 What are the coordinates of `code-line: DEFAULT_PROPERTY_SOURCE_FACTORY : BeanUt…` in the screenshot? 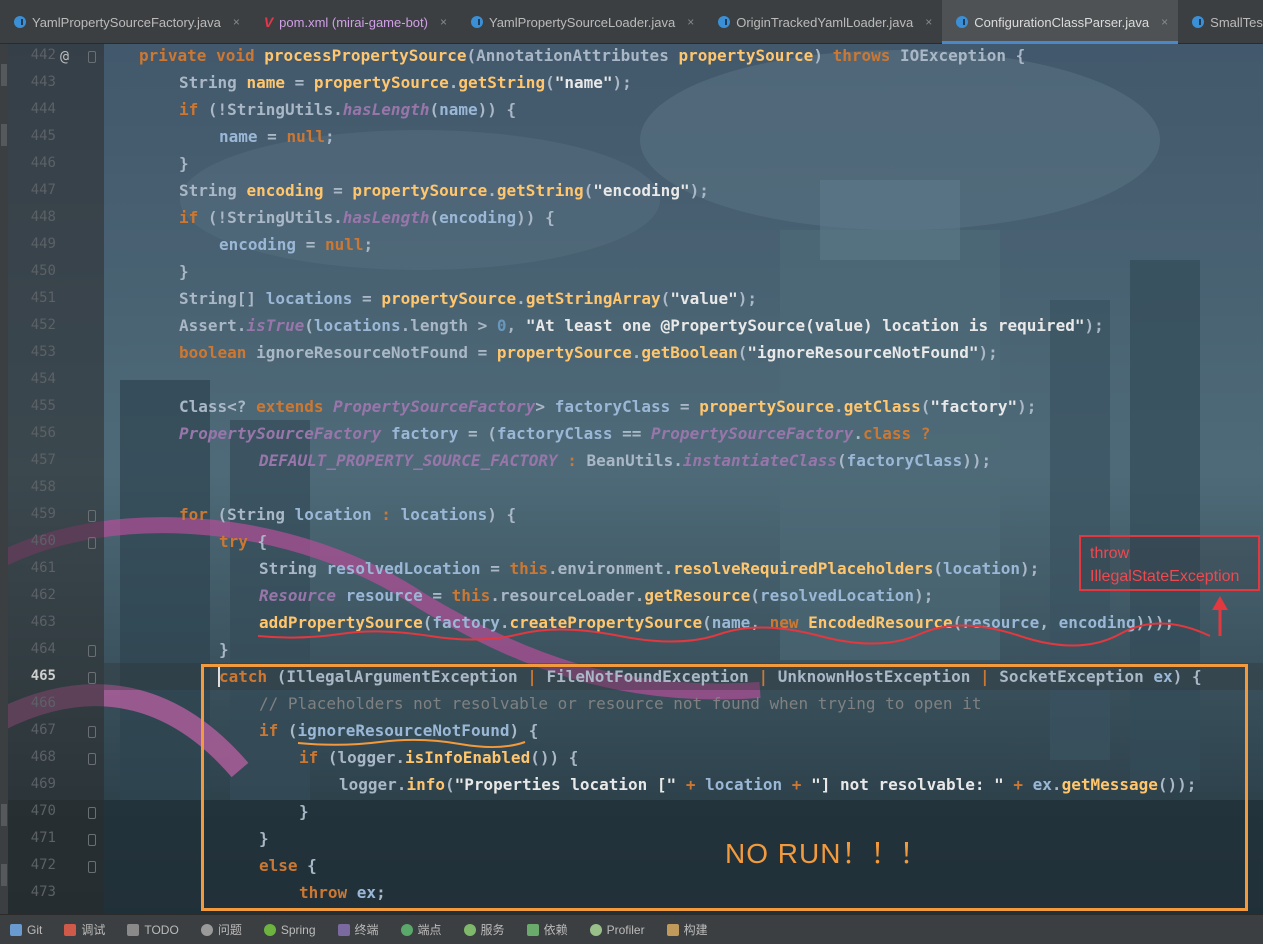 It's located at (625, 460).